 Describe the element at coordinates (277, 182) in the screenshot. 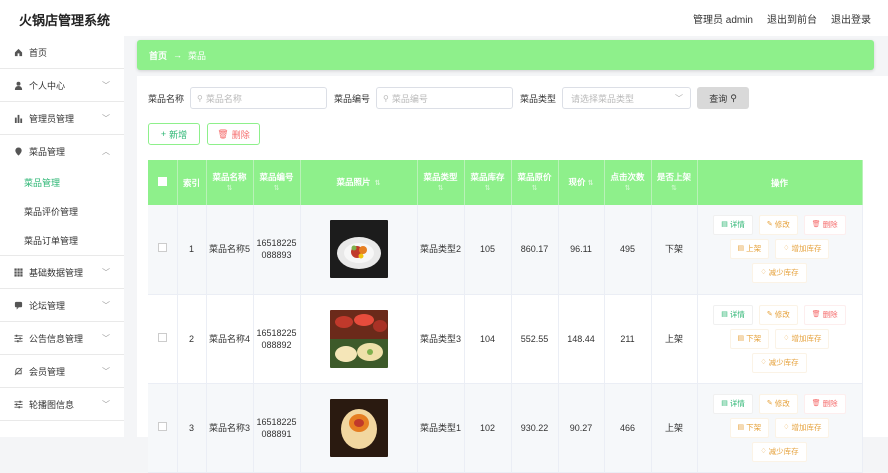

I see `column-header-code: 菜品编号 ⇅` at that location.